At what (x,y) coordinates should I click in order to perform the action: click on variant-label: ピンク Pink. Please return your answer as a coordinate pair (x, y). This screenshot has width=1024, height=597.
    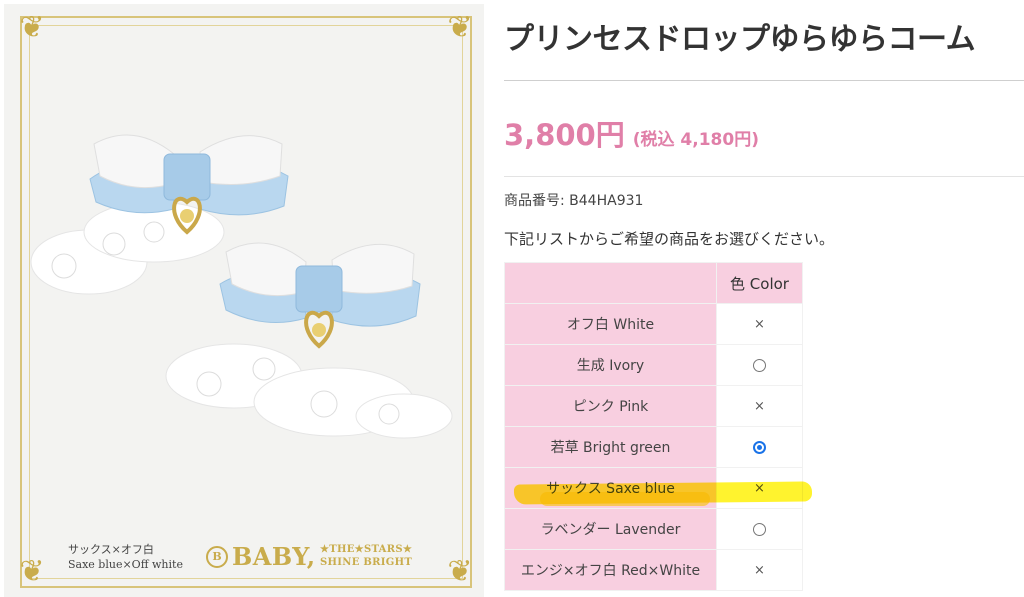
    Looking at the image, I should click on (610, 406).